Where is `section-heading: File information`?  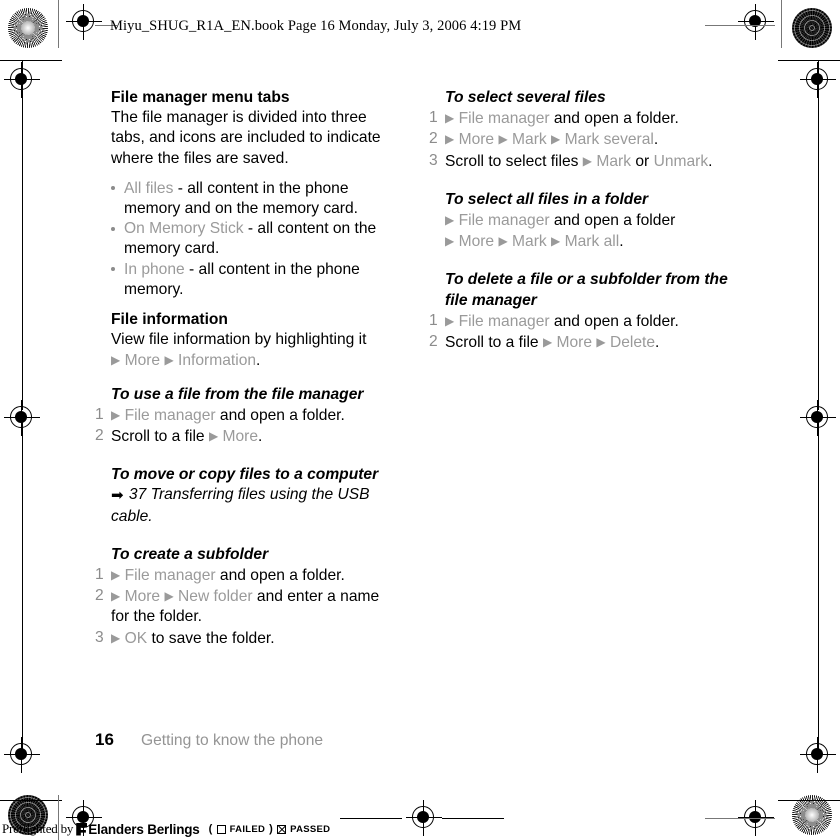
section-heading: File information is located at coordinates (169, 320).